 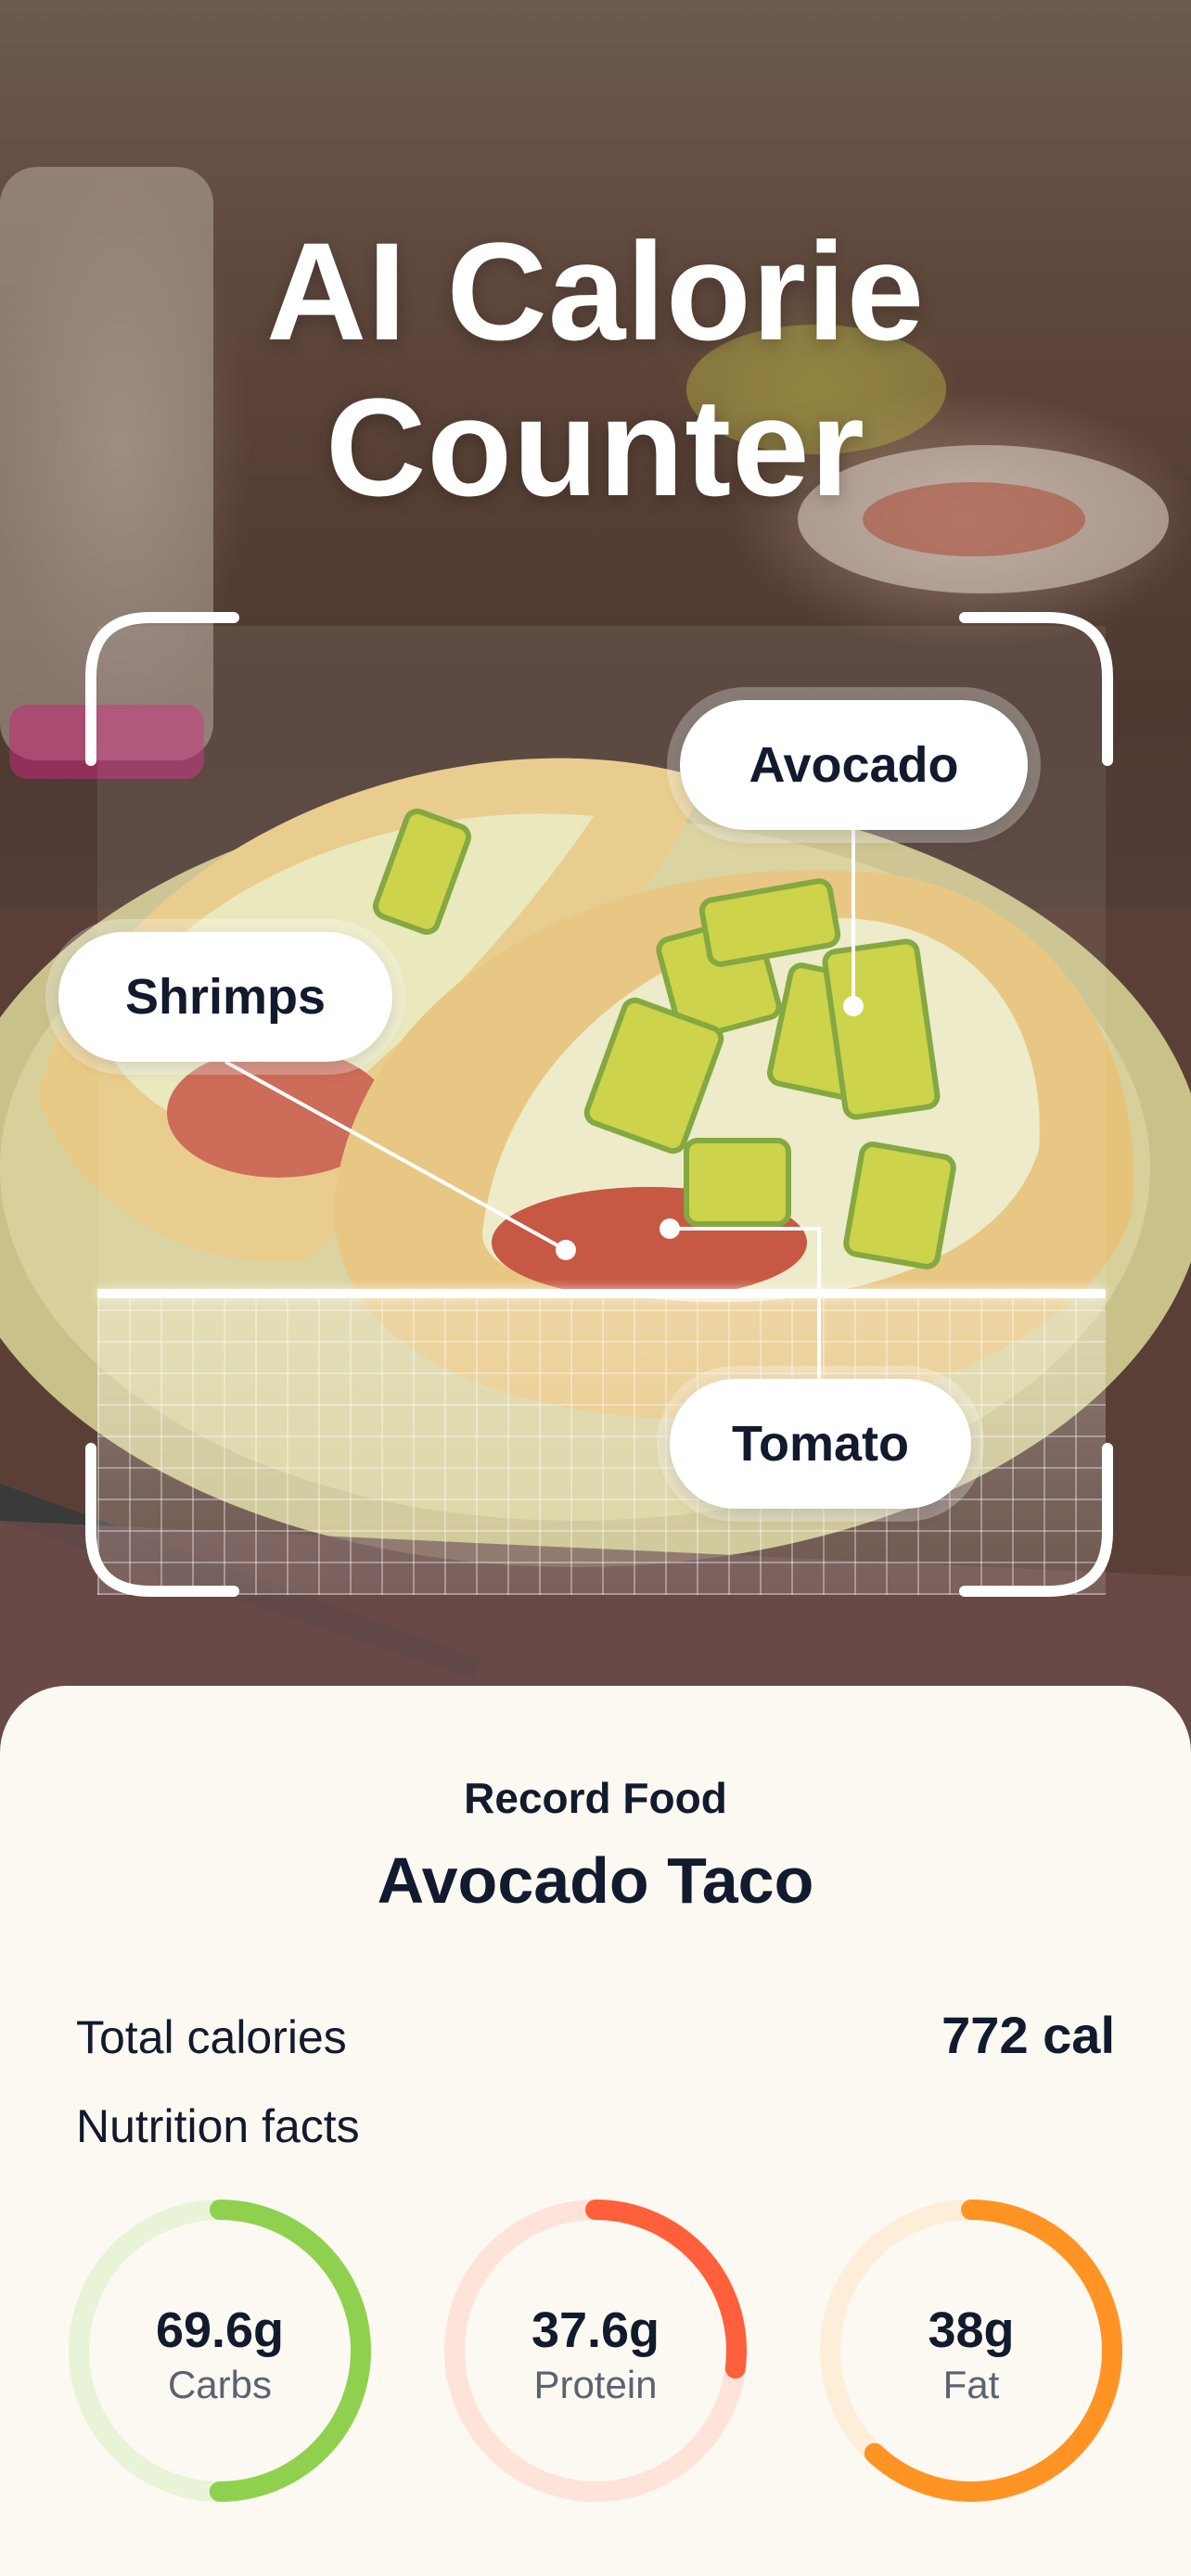 What do you see at coordinates (971, 2384) in the screenshot?
I see `fat-label: Fat` at bounding box center [971, 2384].